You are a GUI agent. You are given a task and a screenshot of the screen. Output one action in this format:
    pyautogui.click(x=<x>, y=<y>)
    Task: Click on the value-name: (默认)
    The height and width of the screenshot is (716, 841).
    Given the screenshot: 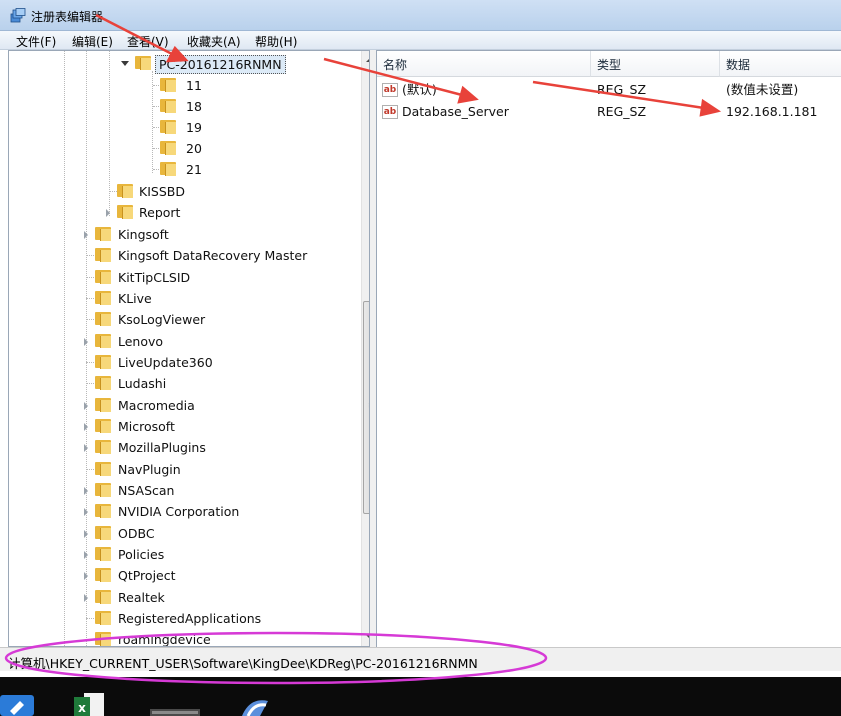 What is the action you would take?
    pyautogui.click(x=419, y=89)
    